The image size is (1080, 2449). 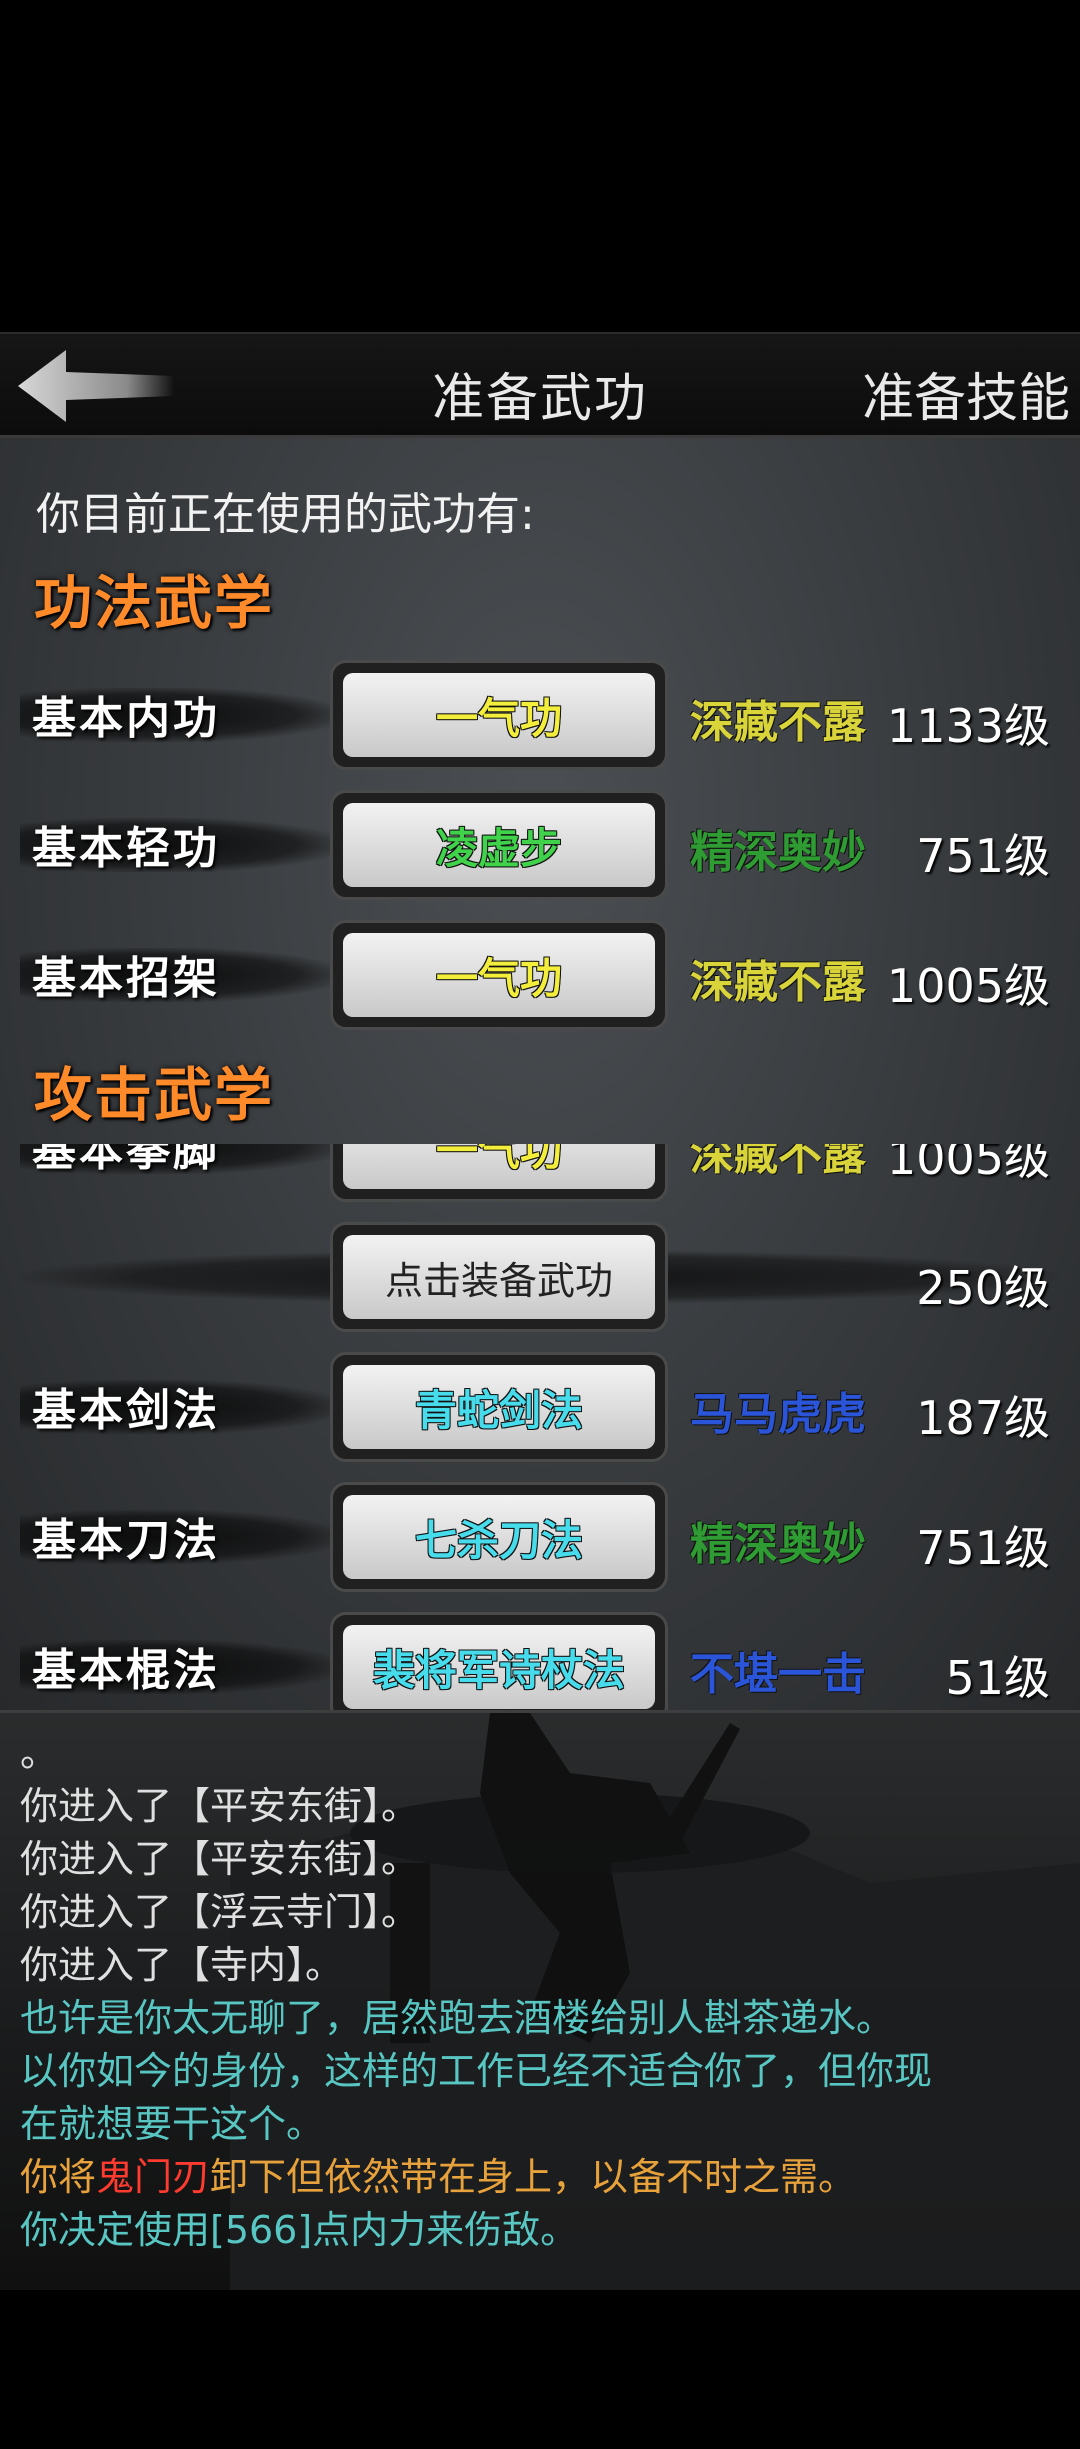 I want to click on equip-suffix: 卸下但依然带在身上，以备不时之需。, so click(x=533, y=2177).